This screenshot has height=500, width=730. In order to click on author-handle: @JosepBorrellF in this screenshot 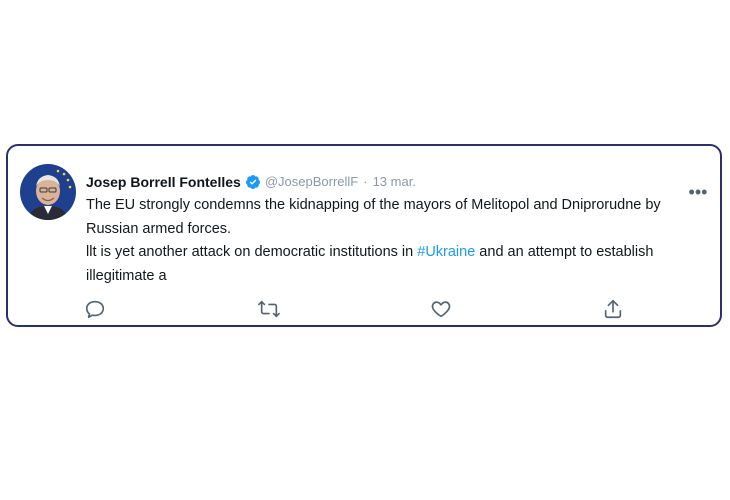, I will do `click(311, 182)`.